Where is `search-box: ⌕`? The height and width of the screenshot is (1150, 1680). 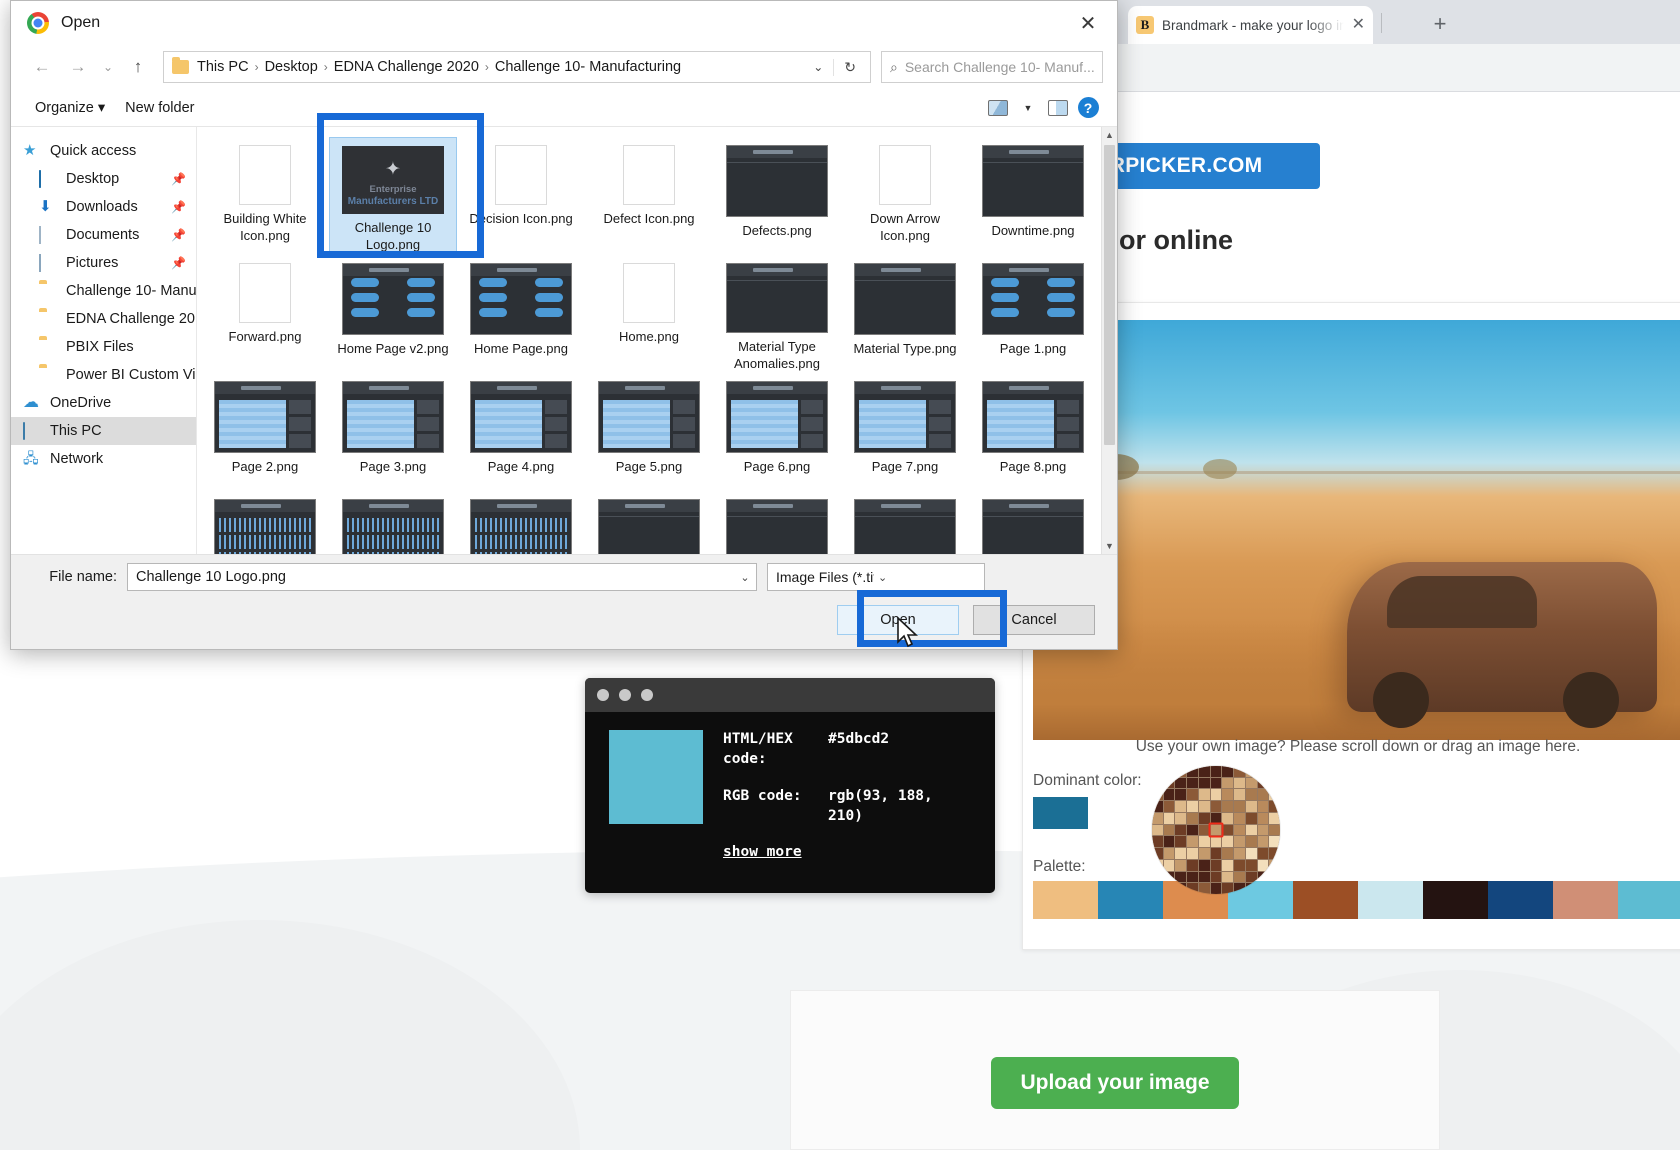 search-box: ⌕ is located at coordinates (992, 67).